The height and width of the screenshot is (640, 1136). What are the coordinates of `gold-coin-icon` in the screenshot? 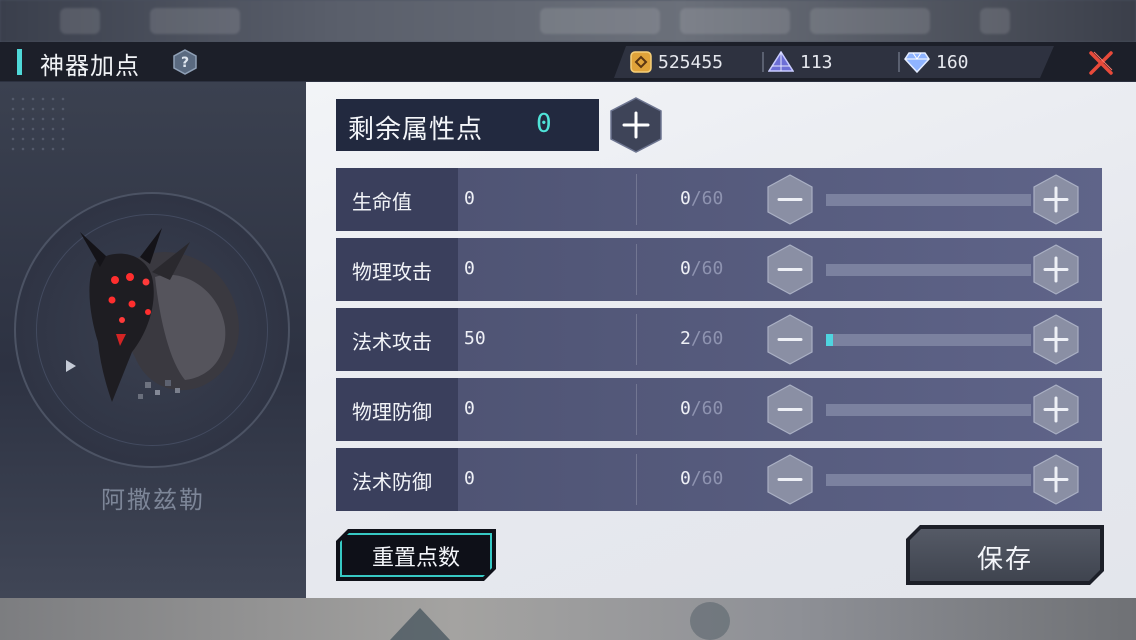 It's located at (641, 62).